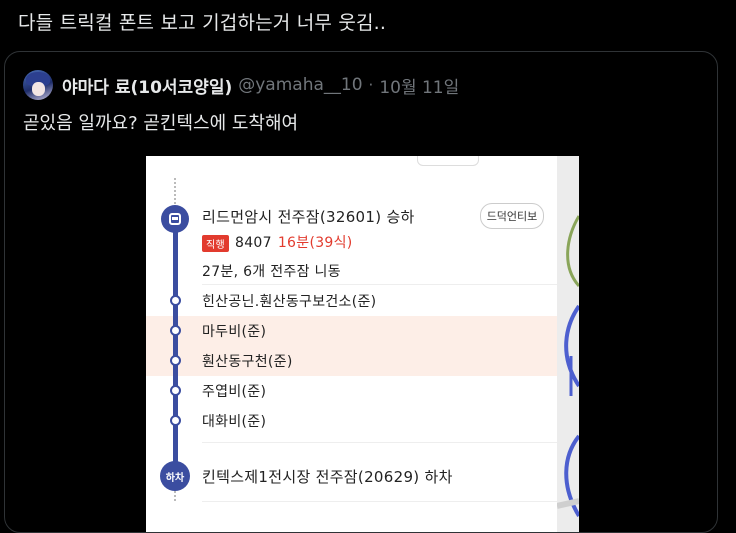 The width and height of the screenshot is (736, 533). What do you see at coordinates (289, 302) in the screenshot?
I see `stop-row: 힌산공닌.훤산동구보건소(준)` at bounding box center [289, 302].